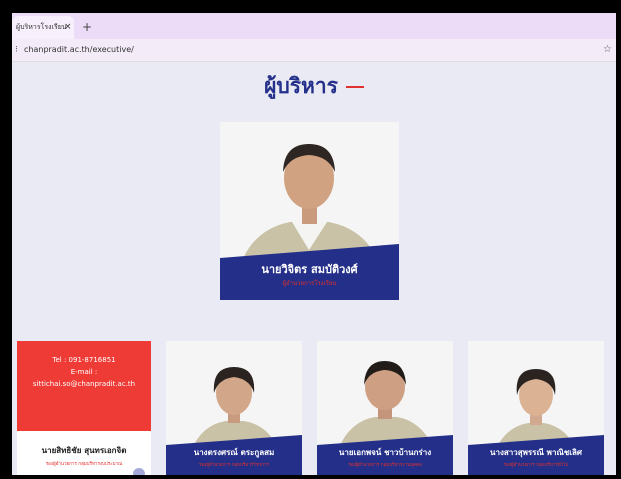 Image resolution: width=621 pixels, height=479 pixels. What do you see at coordinates (84, 360) in the screenshot?
I see `contact-tel: Tel : 091-8716851` at bounding box center [84, 360].